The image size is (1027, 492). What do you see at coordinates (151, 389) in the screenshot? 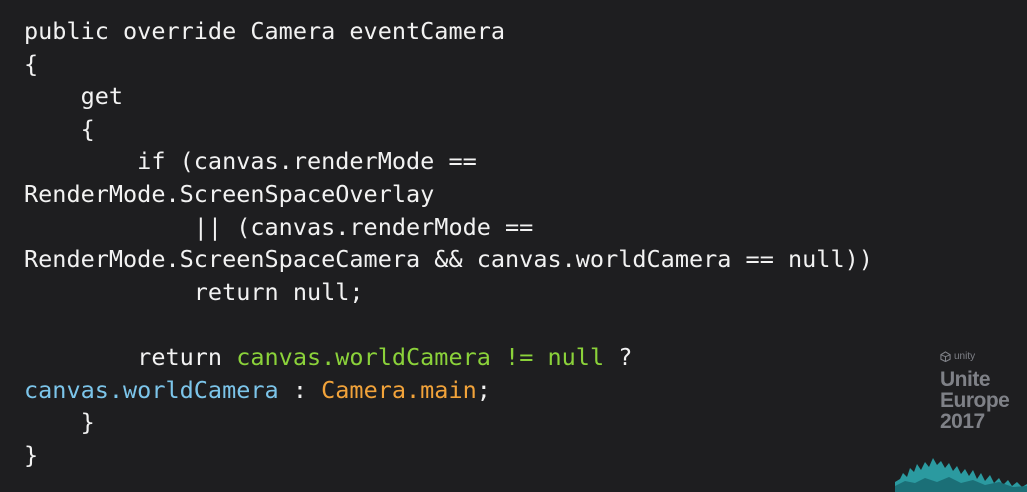
I see `code-token: canvas.worldCamera` at bounding box center [151, 389].